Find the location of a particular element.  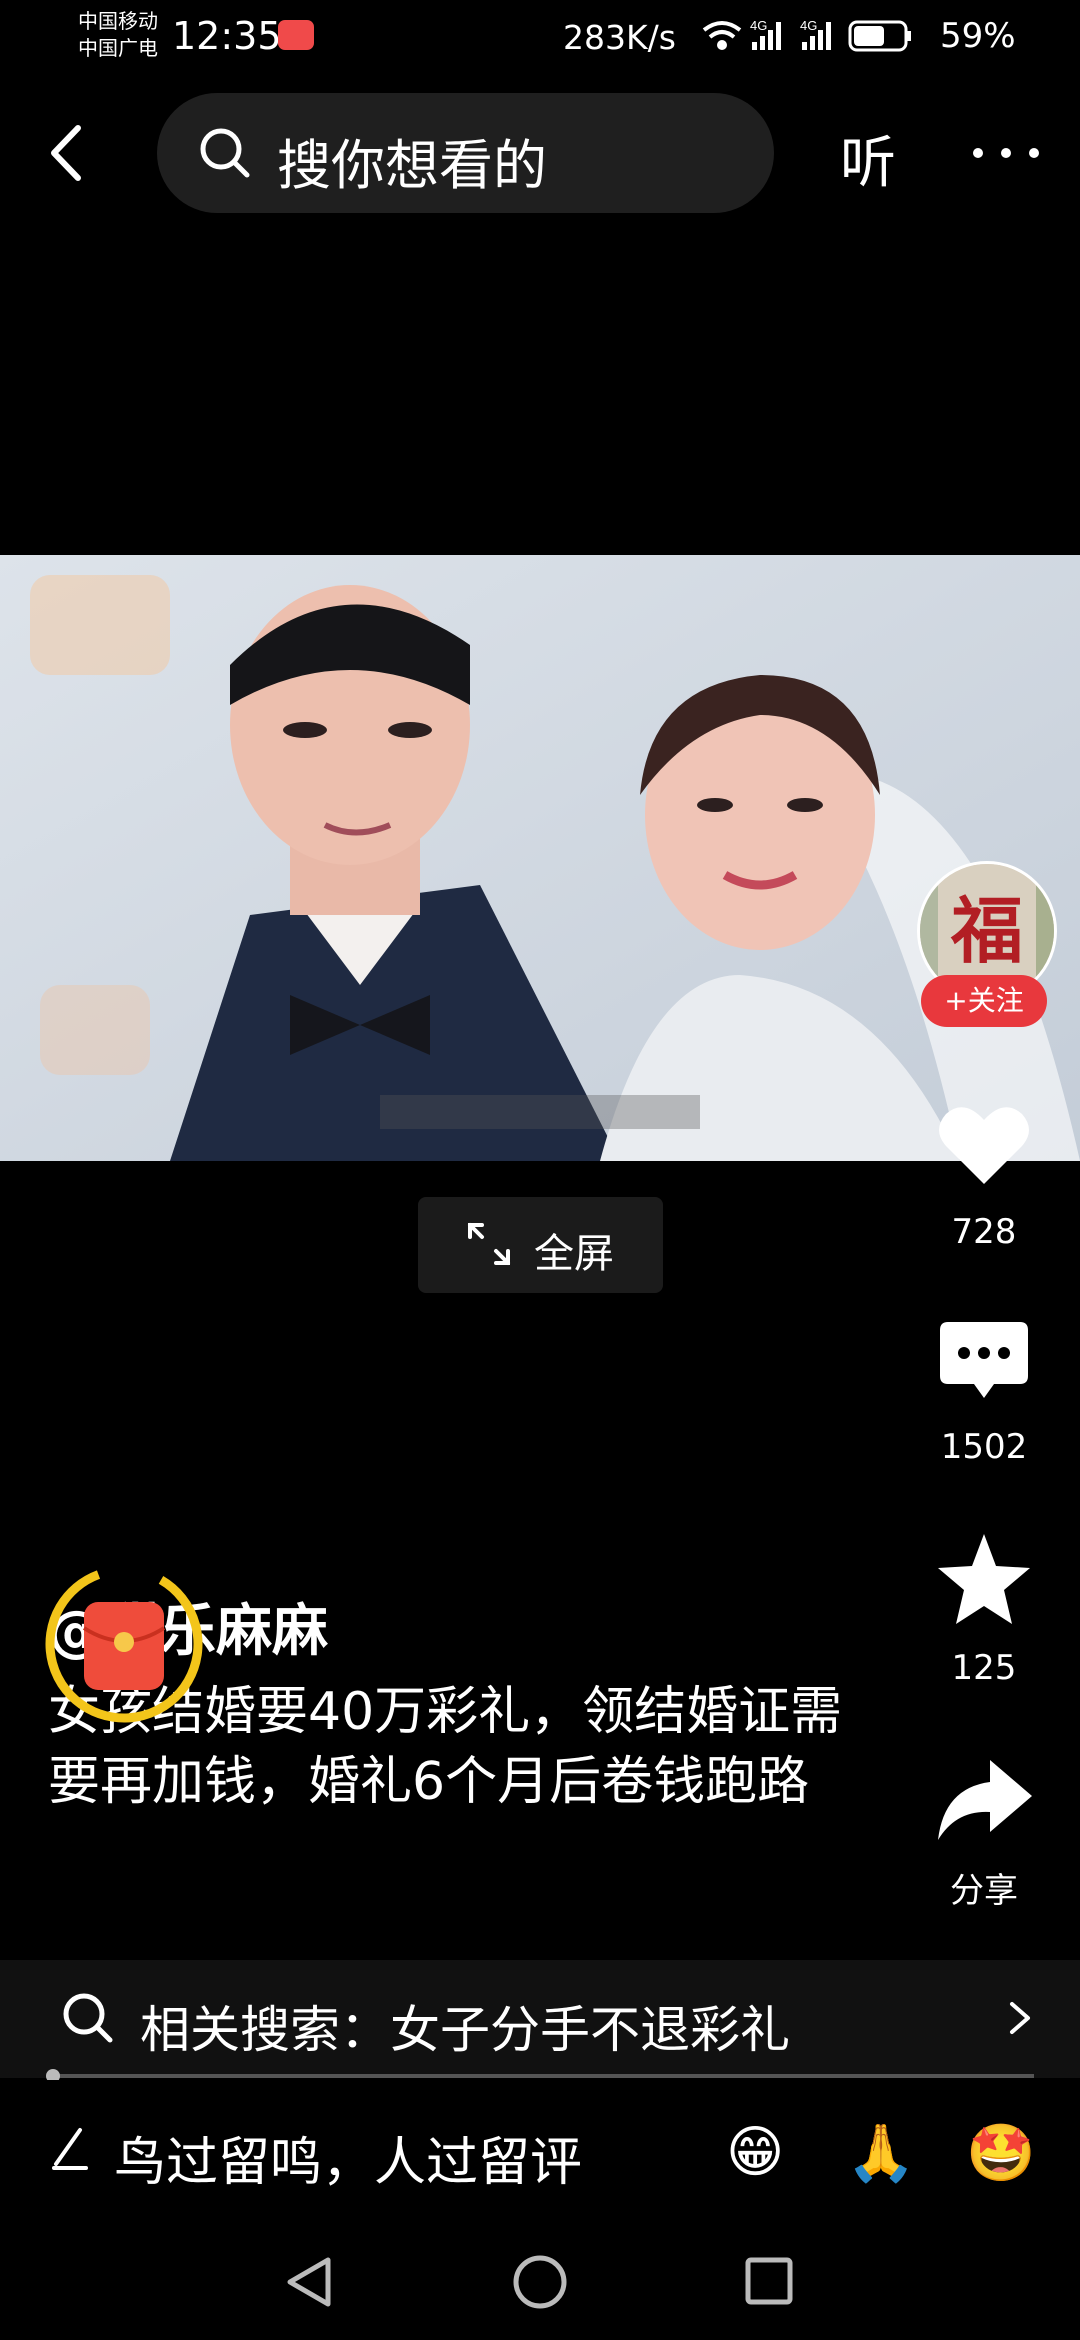

back-button is located at coordinates (68, 153).